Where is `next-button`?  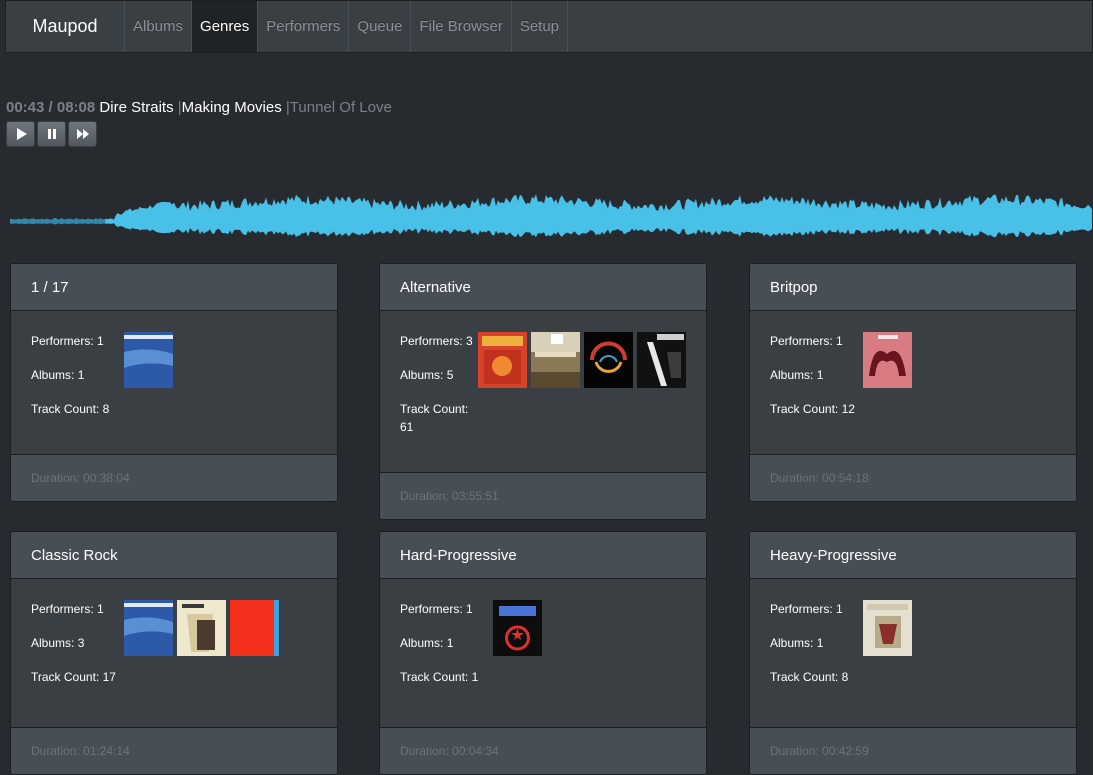 next-button is located at coordinates (82, 134).